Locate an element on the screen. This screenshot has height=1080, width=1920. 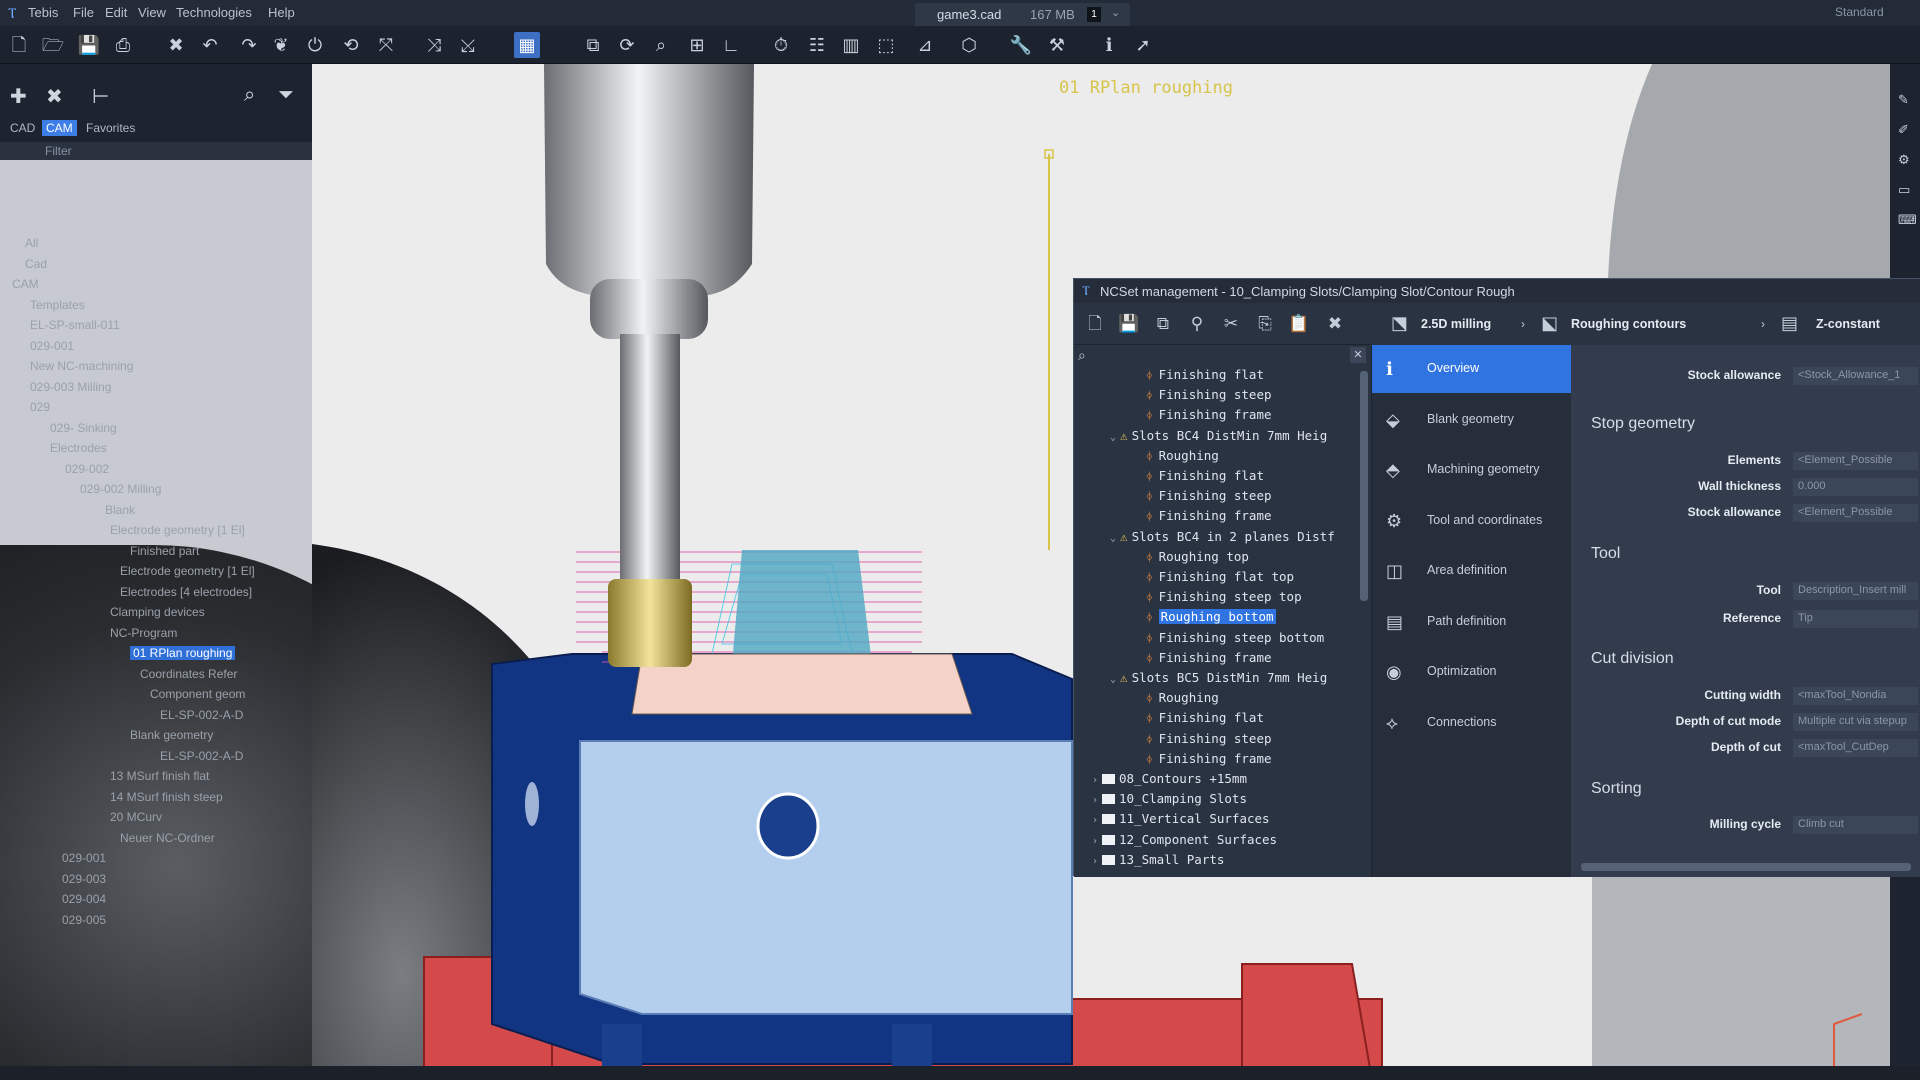
tree-item: CAM is located at coordinates (25, 284).